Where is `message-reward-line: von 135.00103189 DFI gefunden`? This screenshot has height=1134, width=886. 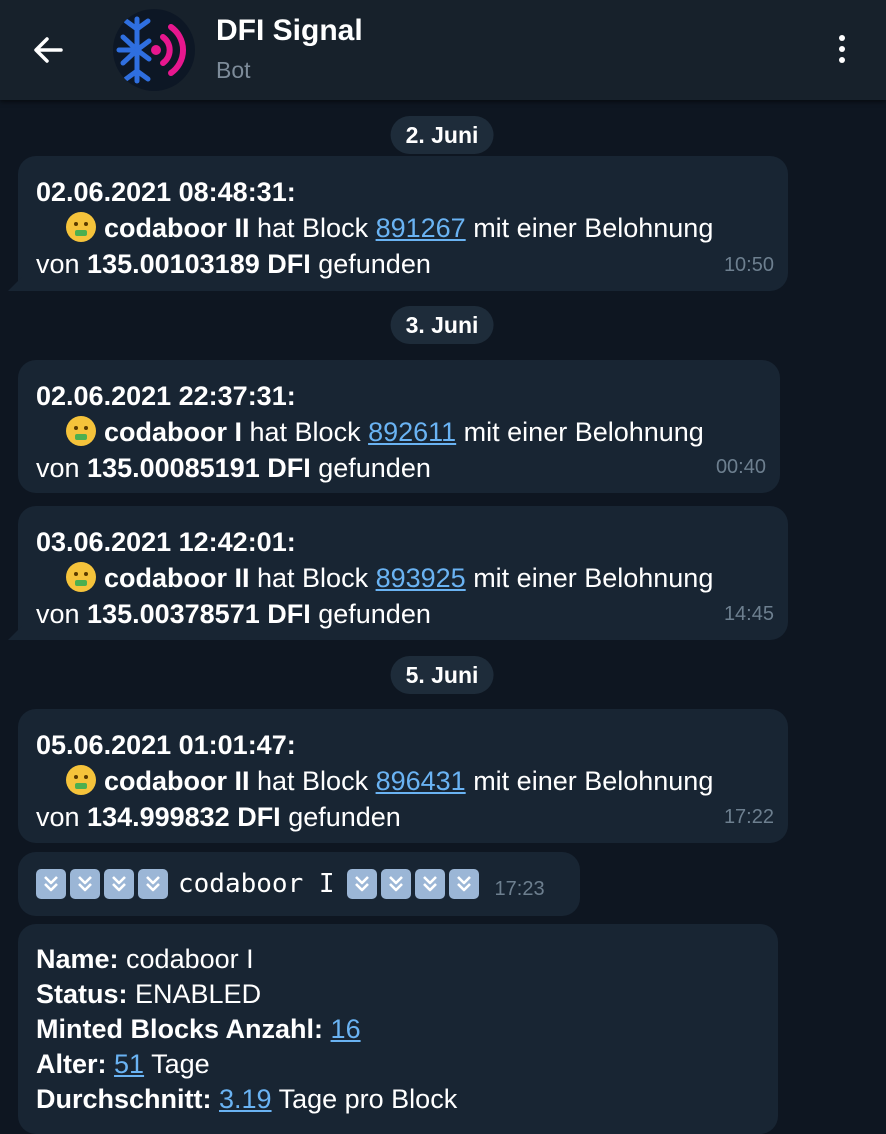 message-reward-line: von 135.00103189 DFI gefunden is located at coordinates (403, 264).